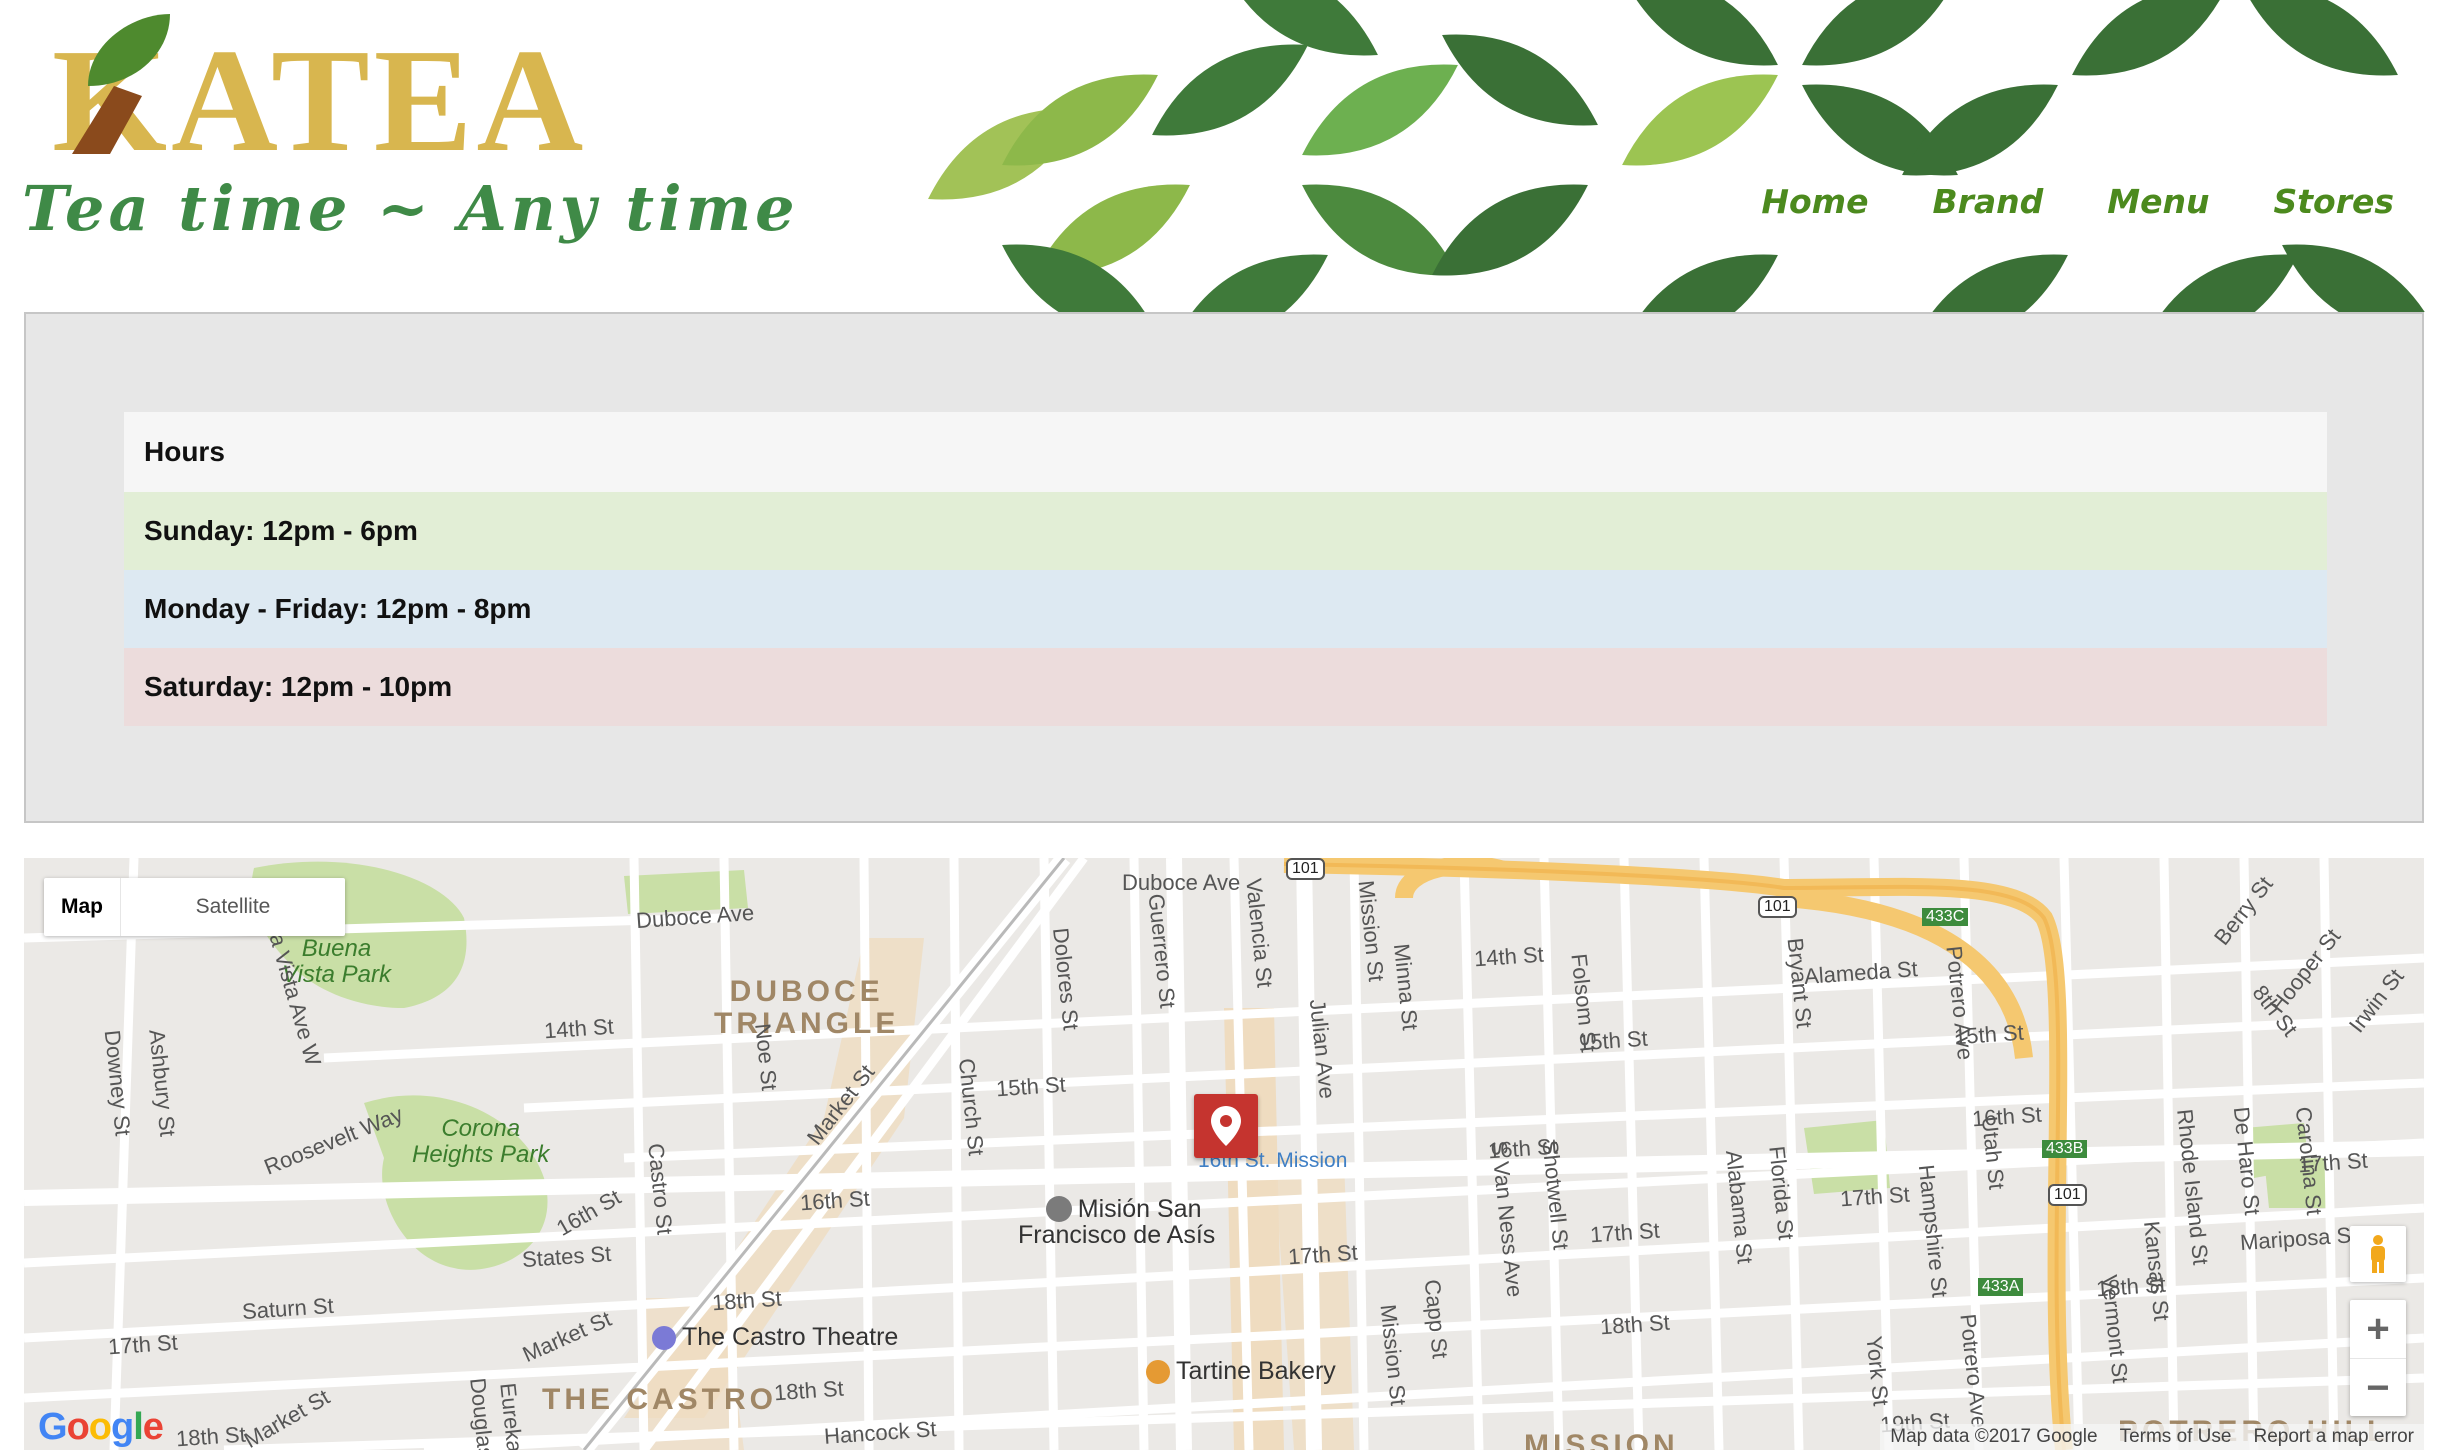  Describe the element at coordinates (2378, 1329) in the screenshot. I see `zoom-in-button: +` at that location.